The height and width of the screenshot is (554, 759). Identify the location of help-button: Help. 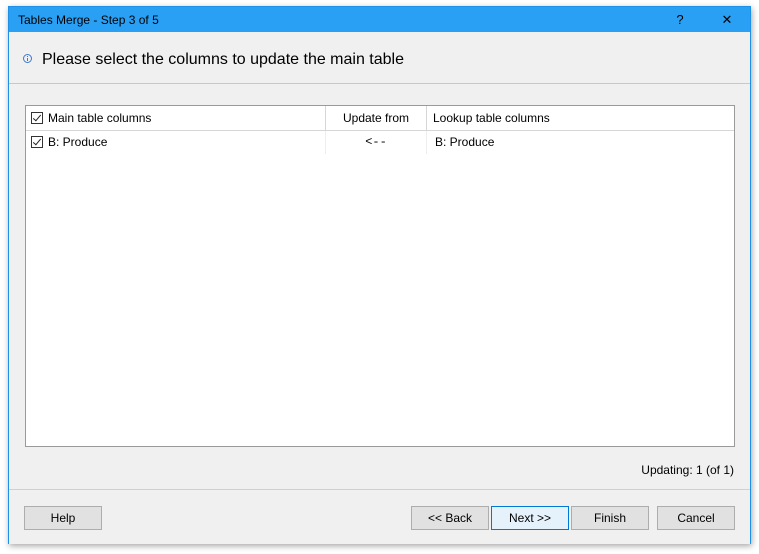
(63, 518).